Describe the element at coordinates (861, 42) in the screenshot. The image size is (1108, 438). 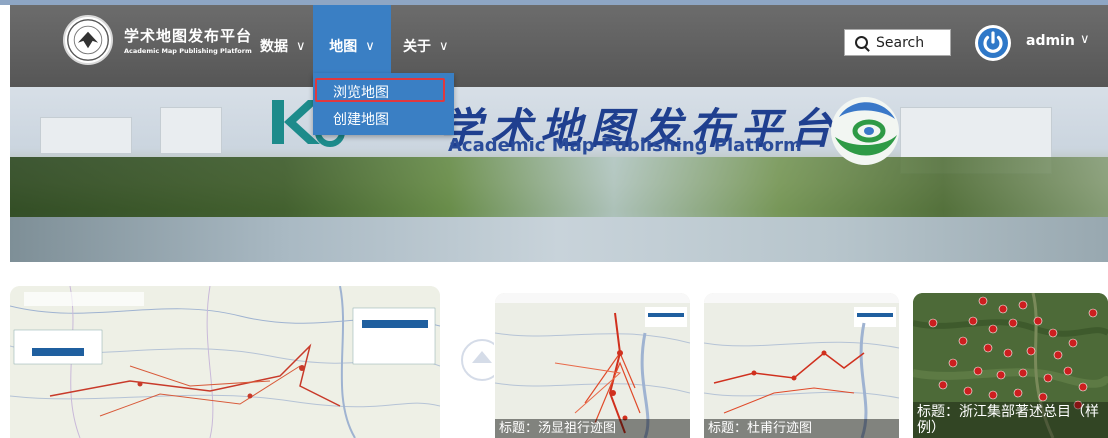
I see `search-icon` at that location.